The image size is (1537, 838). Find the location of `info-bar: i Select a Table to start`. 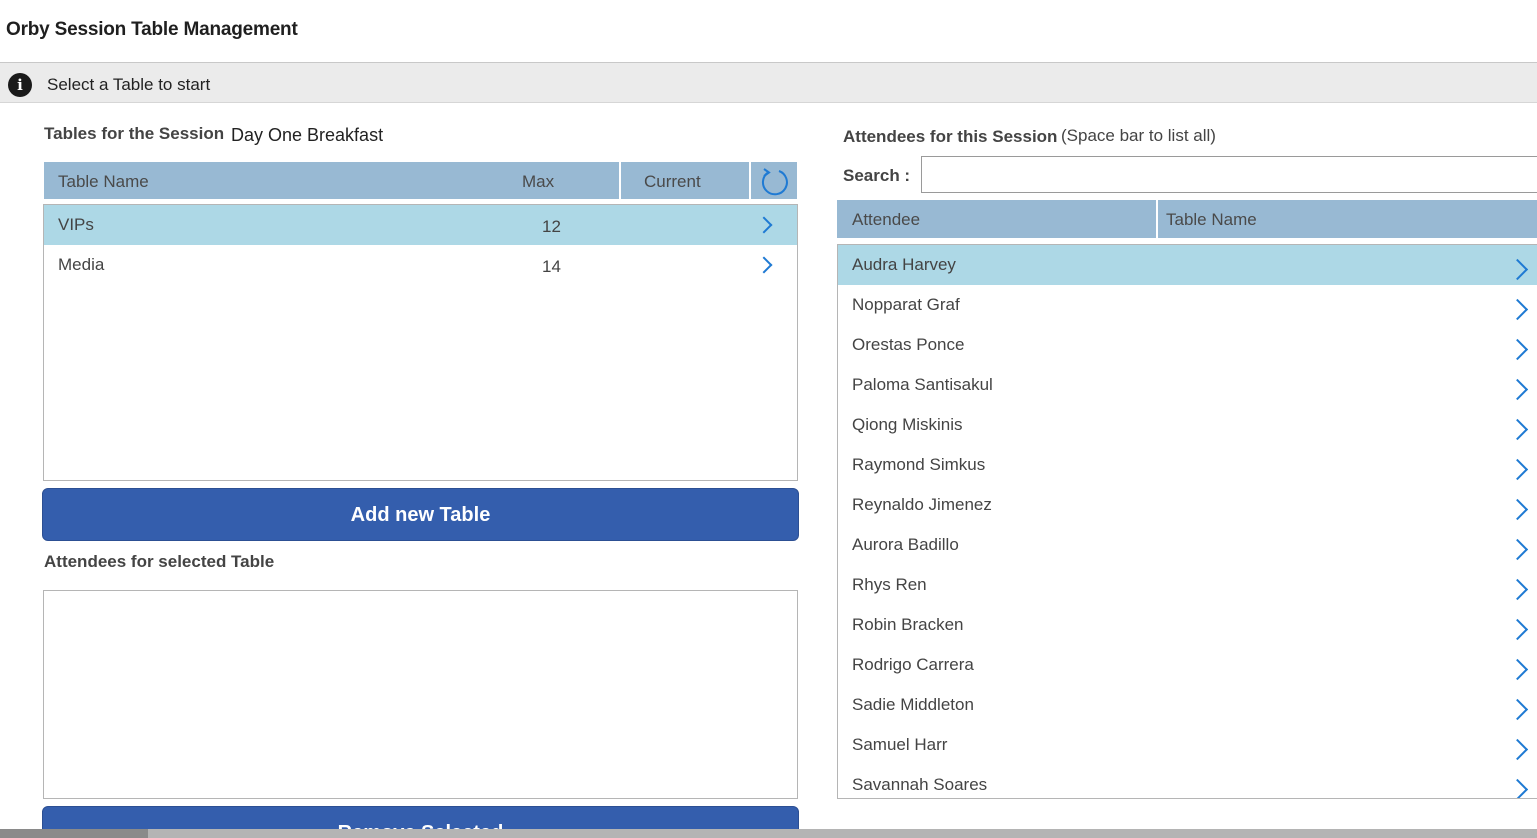

info-bar: i Select a Table to start is located at coordinates (768, 83).